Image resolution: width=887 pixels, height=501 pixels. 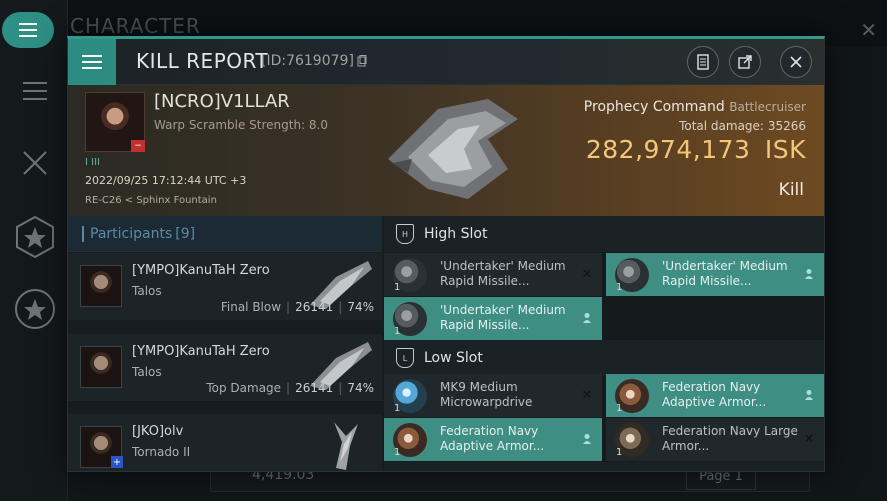 What do you see at coordinates (92, 162) in the screenshot?
I see `victim-corp-tag: I III` at bounding box center [92, 162].